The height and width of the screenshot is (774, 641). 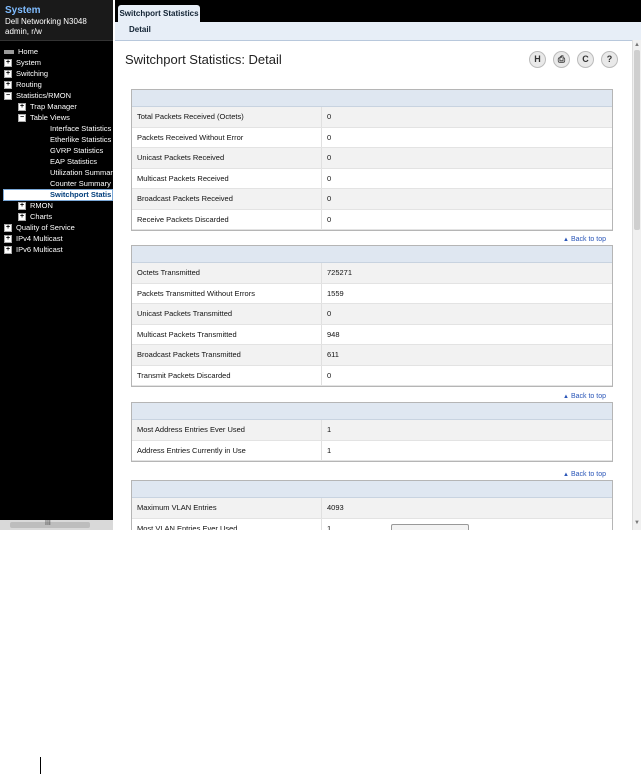 What do you see at coordinates (80, 129) in the screenshot?
I see `nav-item-interface-statistics: Interface Statistics` at bounding box center [80, 129].